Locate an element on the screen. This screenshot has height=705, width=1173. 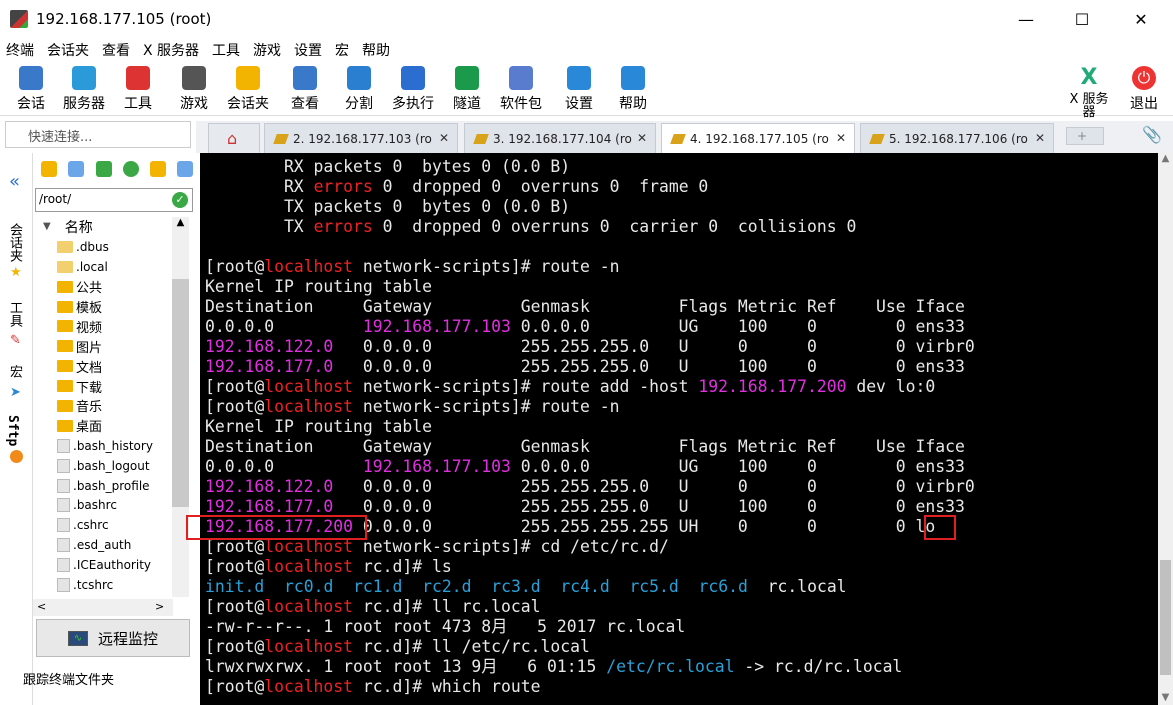
file-name: .esd_auth is located at coordinates (102, 545).